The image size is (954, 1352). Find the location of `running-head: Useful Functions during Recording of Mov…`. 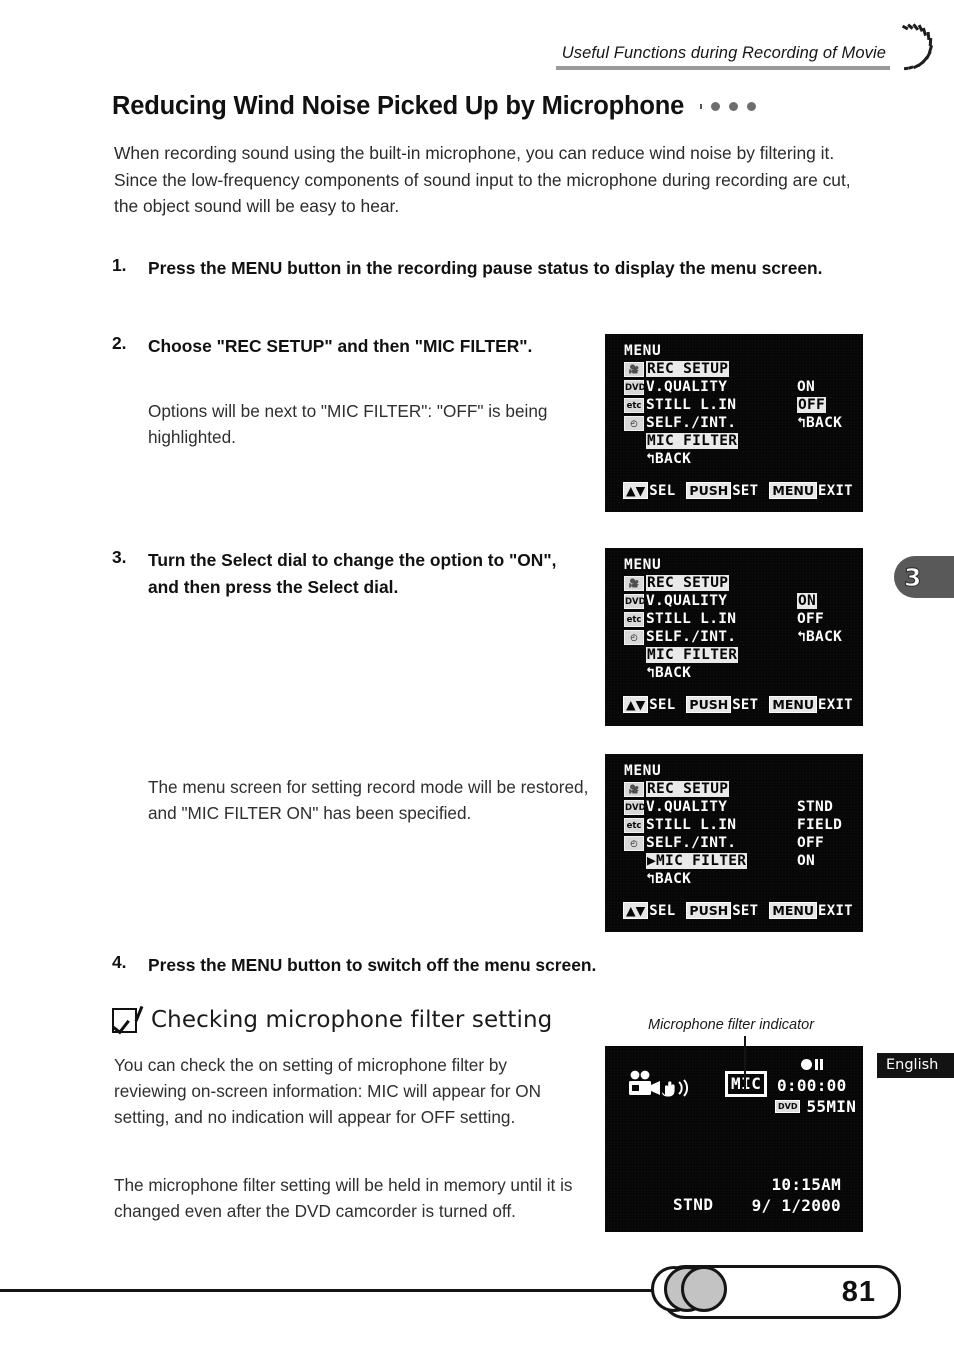

running-head: Useful Functions during Recording of Mov… is located at coordinates (445, 57).